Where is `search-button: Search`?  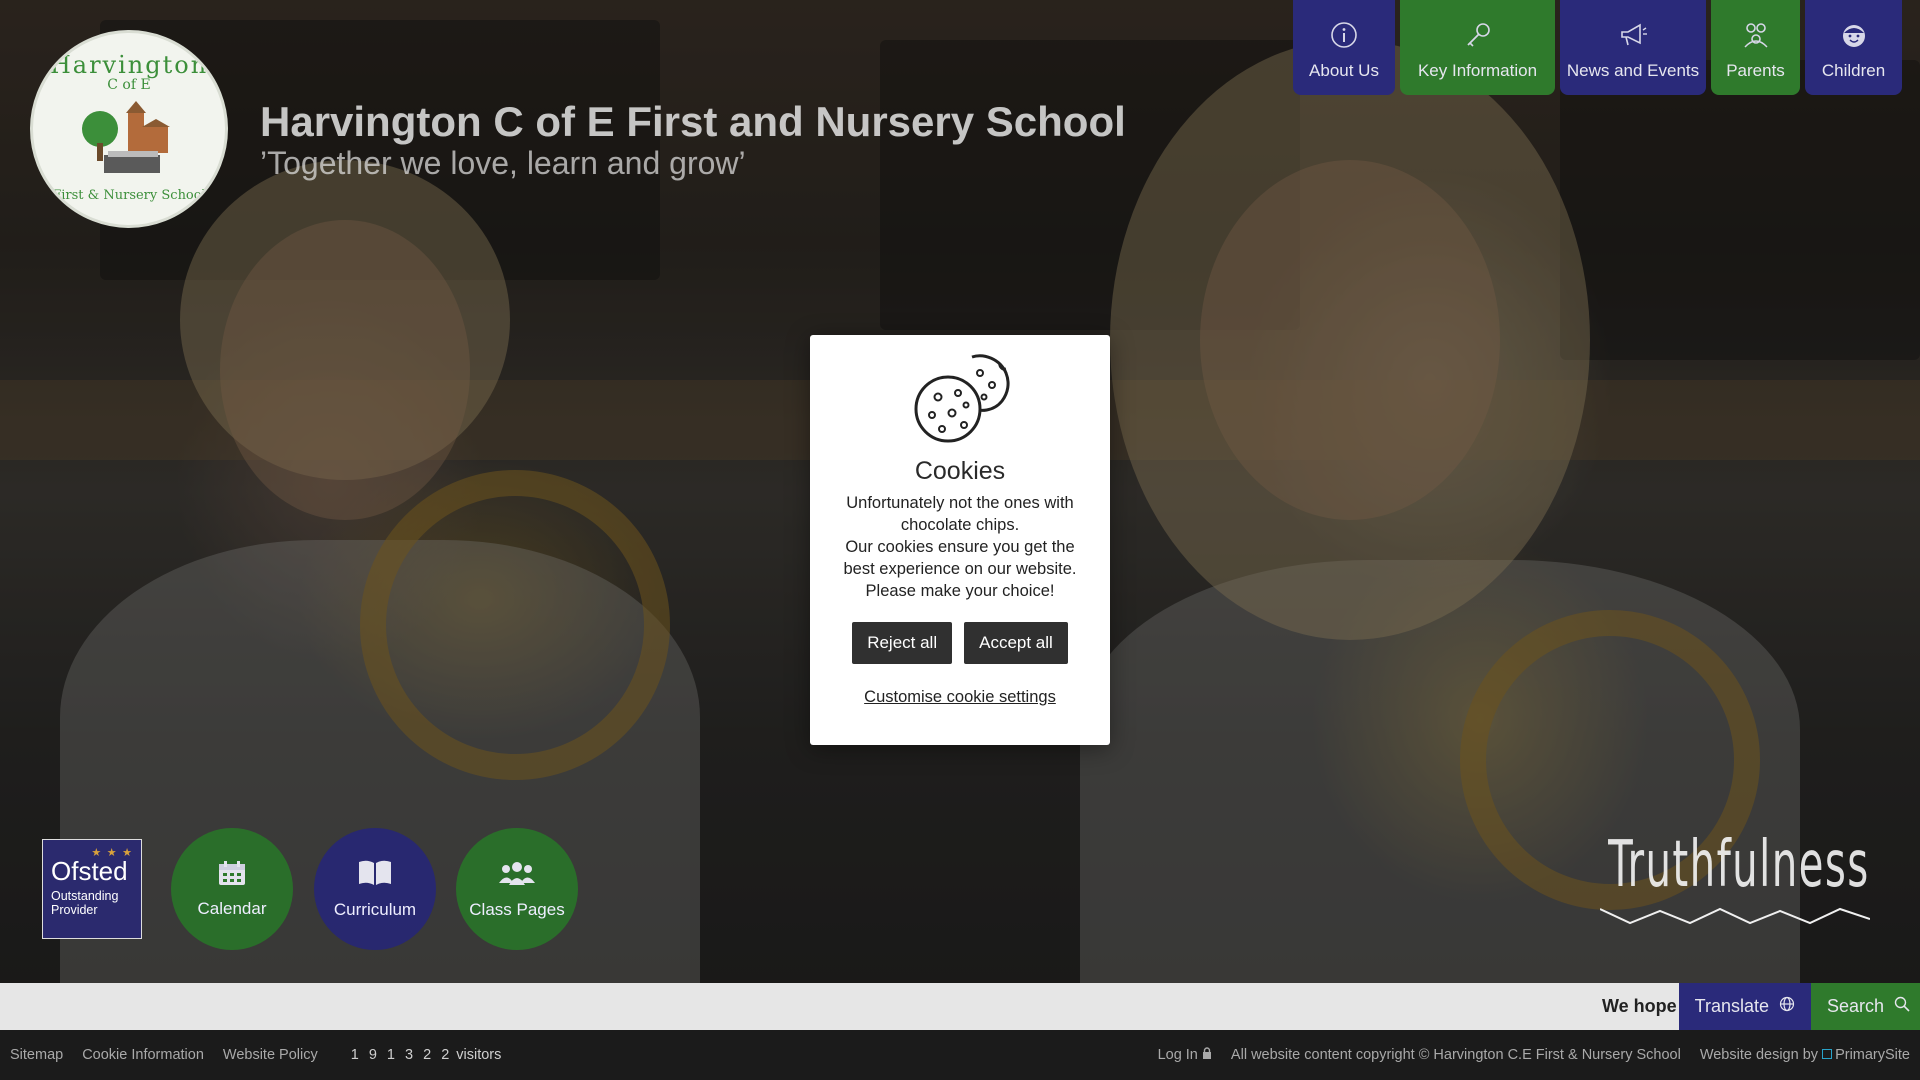
search-button: Search is located at coordinates (1865, 1006).